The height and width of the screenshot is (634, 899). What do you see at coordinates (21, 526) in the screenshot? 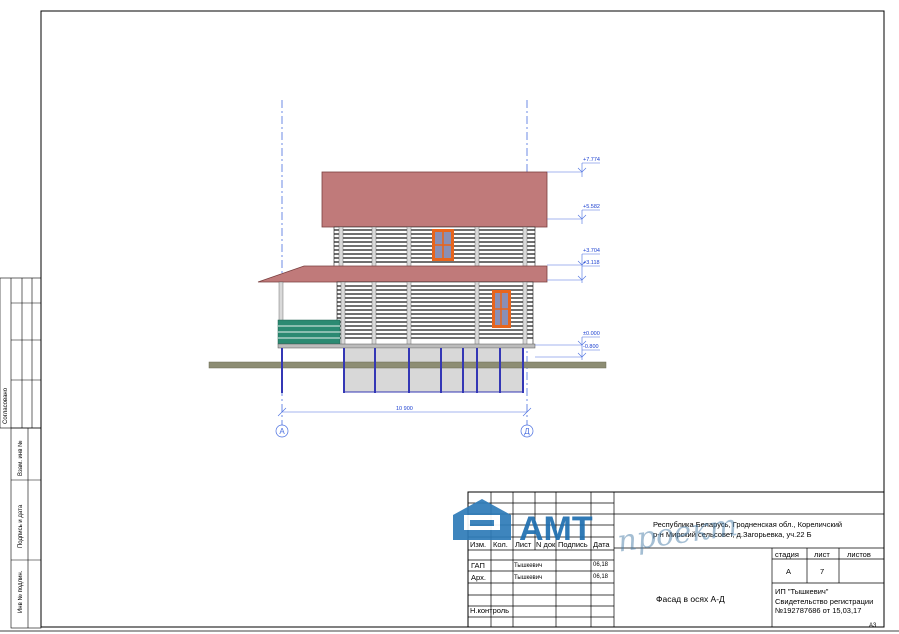
I see `side-stamp-podpis-data: Подпись и дата` at bounding box center [21, 526].